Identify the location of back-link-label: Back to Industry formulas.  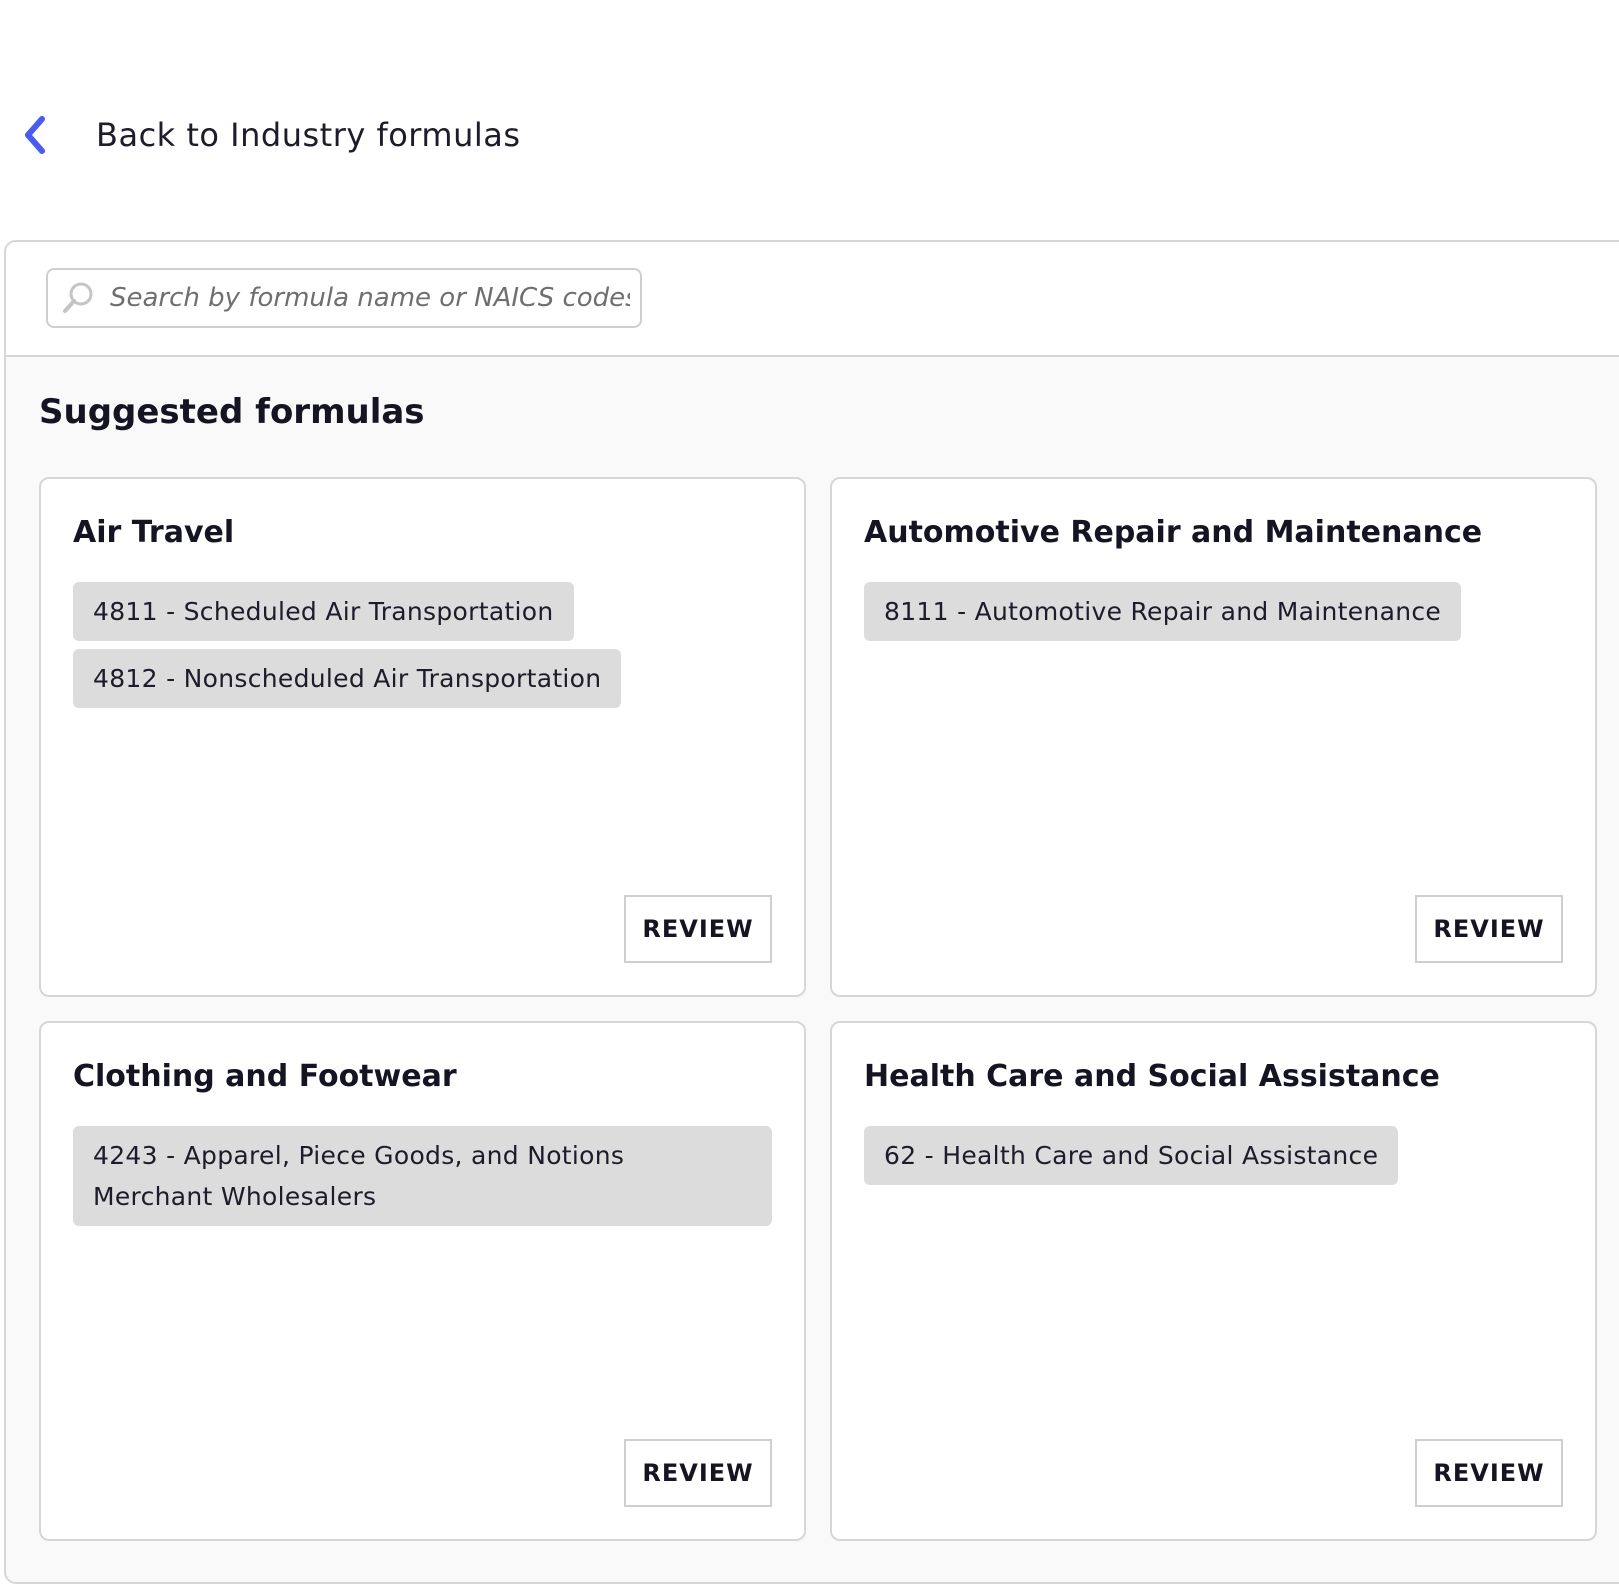
(308, 135).